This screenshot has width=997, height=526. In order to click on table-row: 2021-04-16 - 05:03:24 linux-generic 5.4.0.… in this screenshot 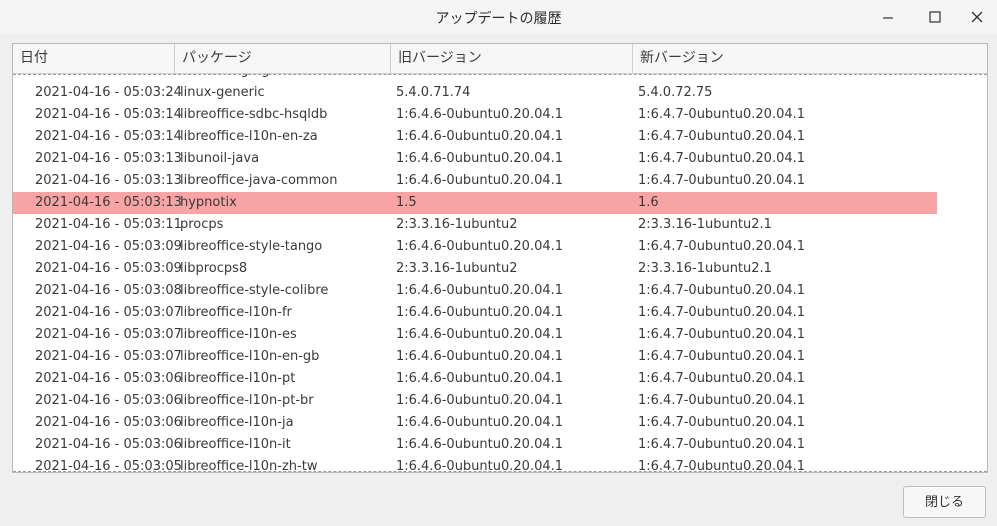, I will do `click(500, 93)`.